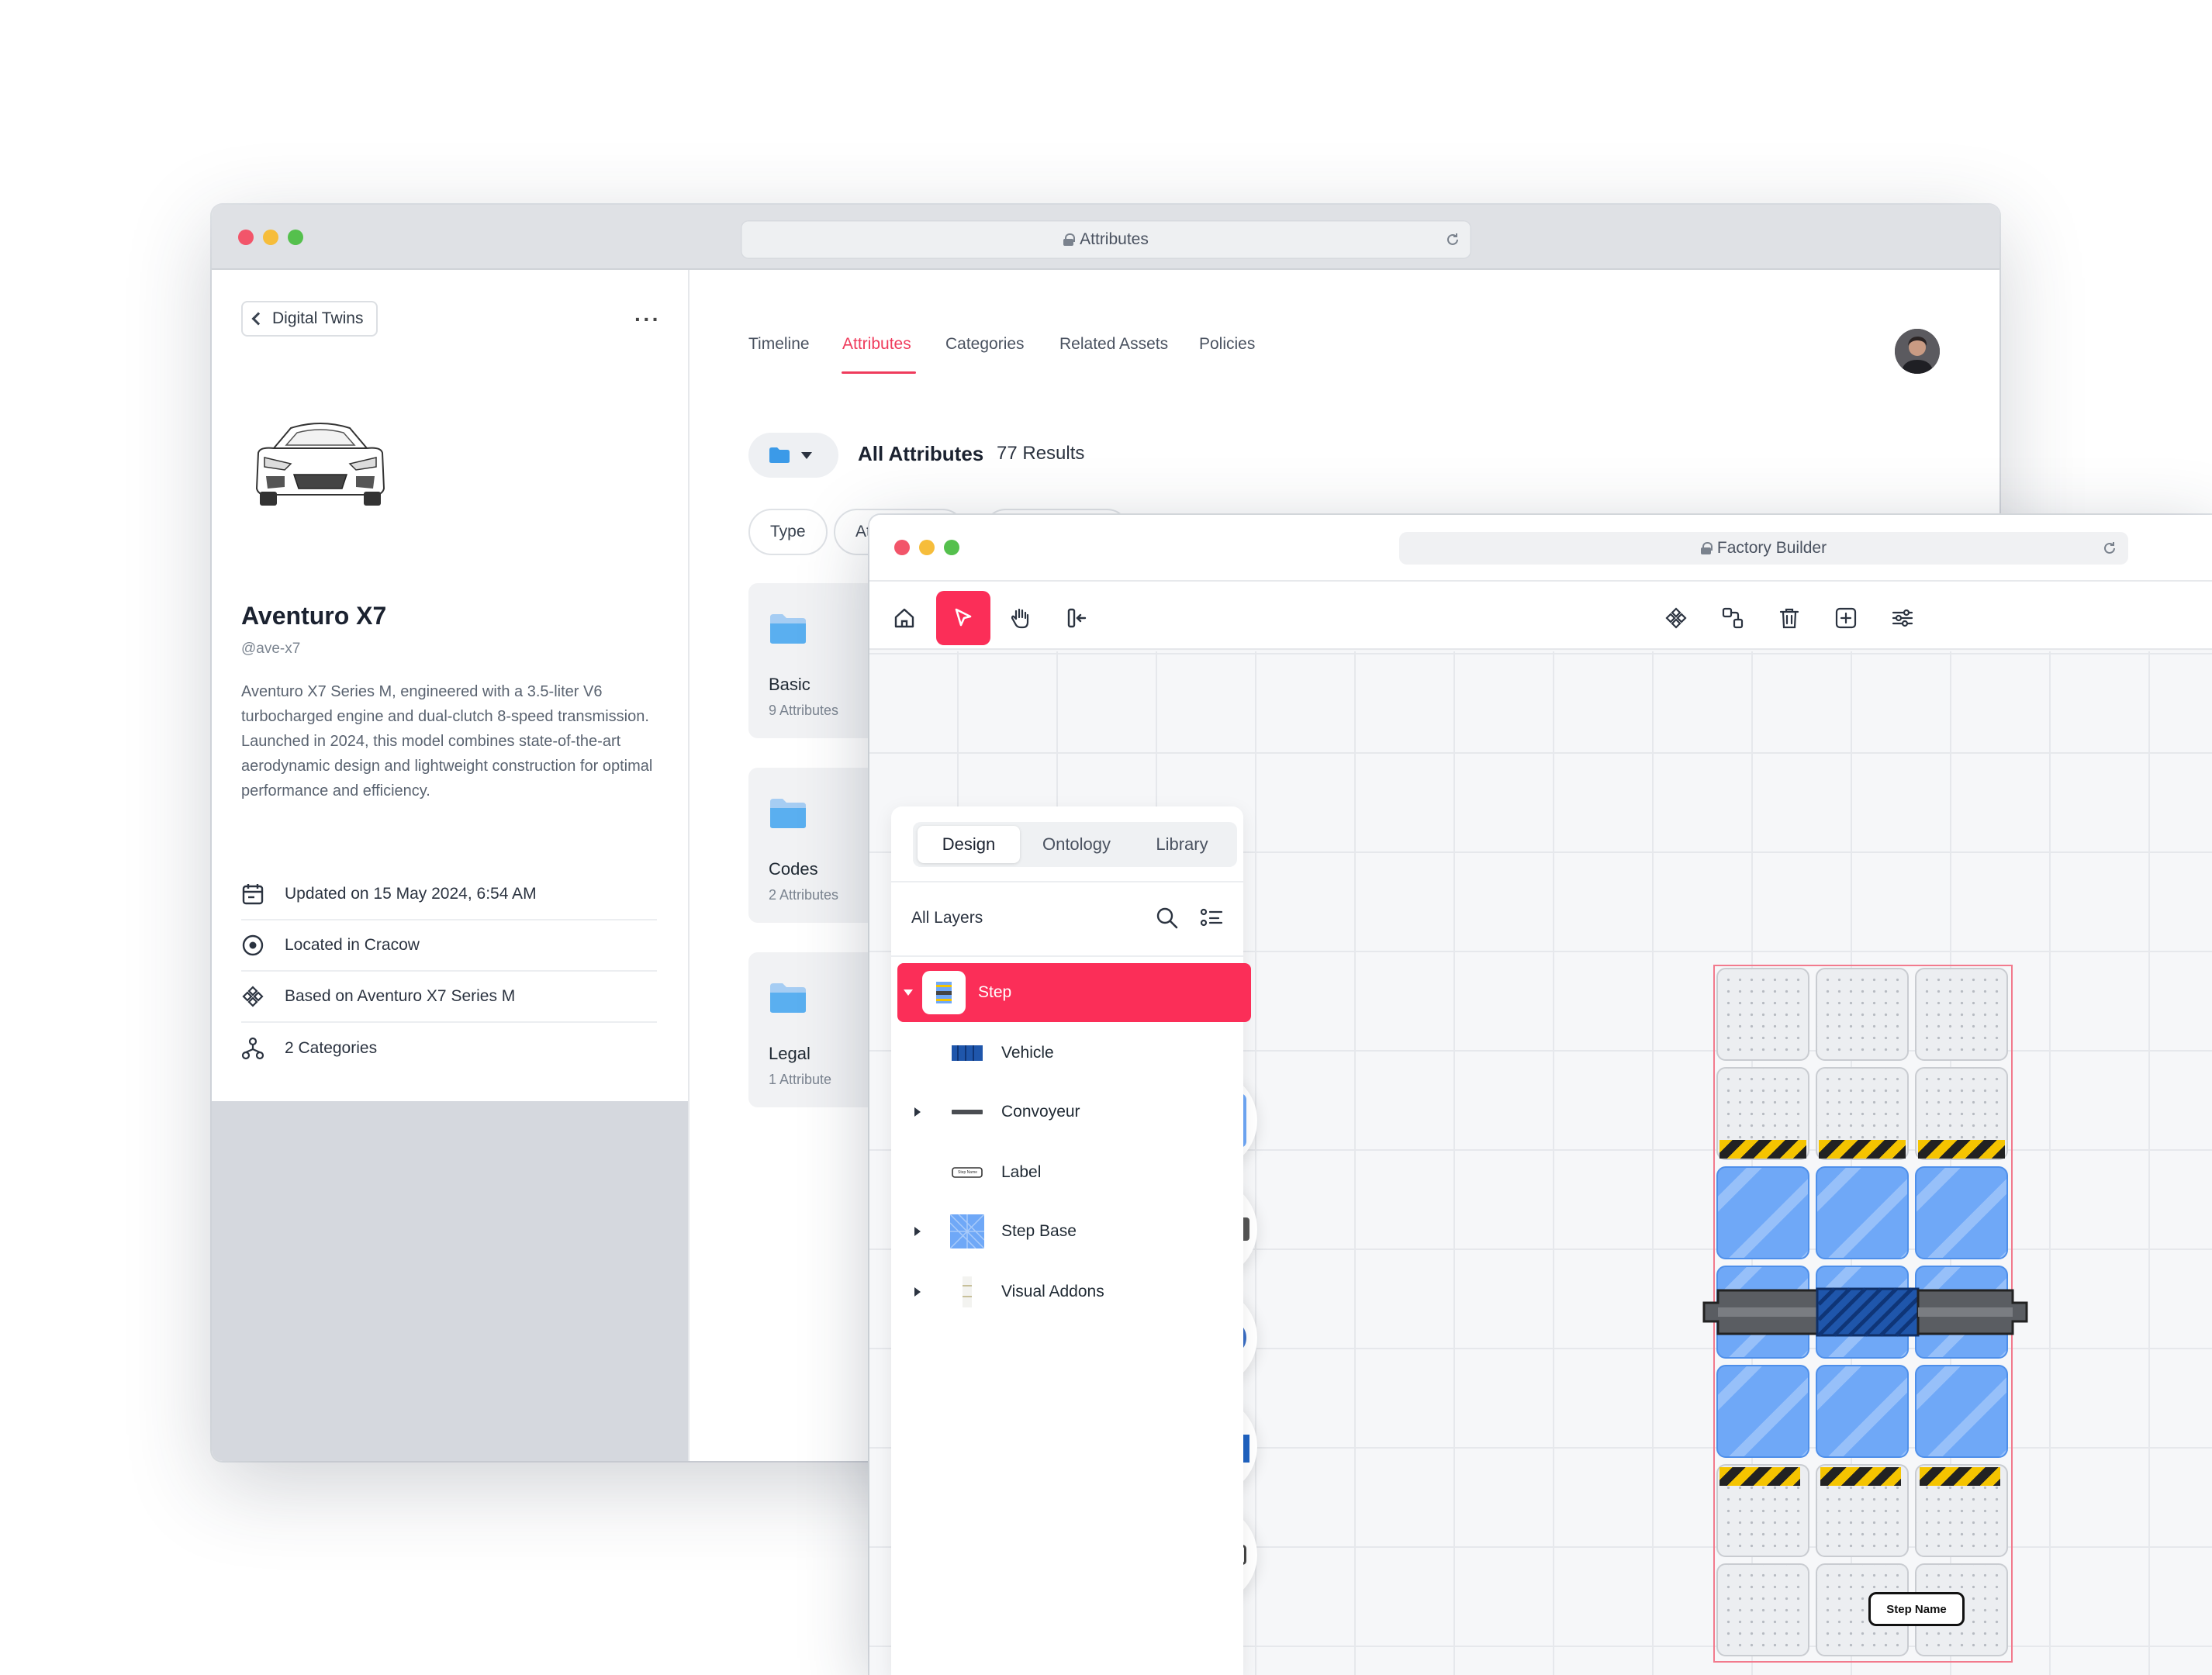  What do you see at coordinates (411, 894) in the screenshot?
I see `meta-text: Updated on 15 May 2024, 6:54 AM` at bounding box center [411, 894].